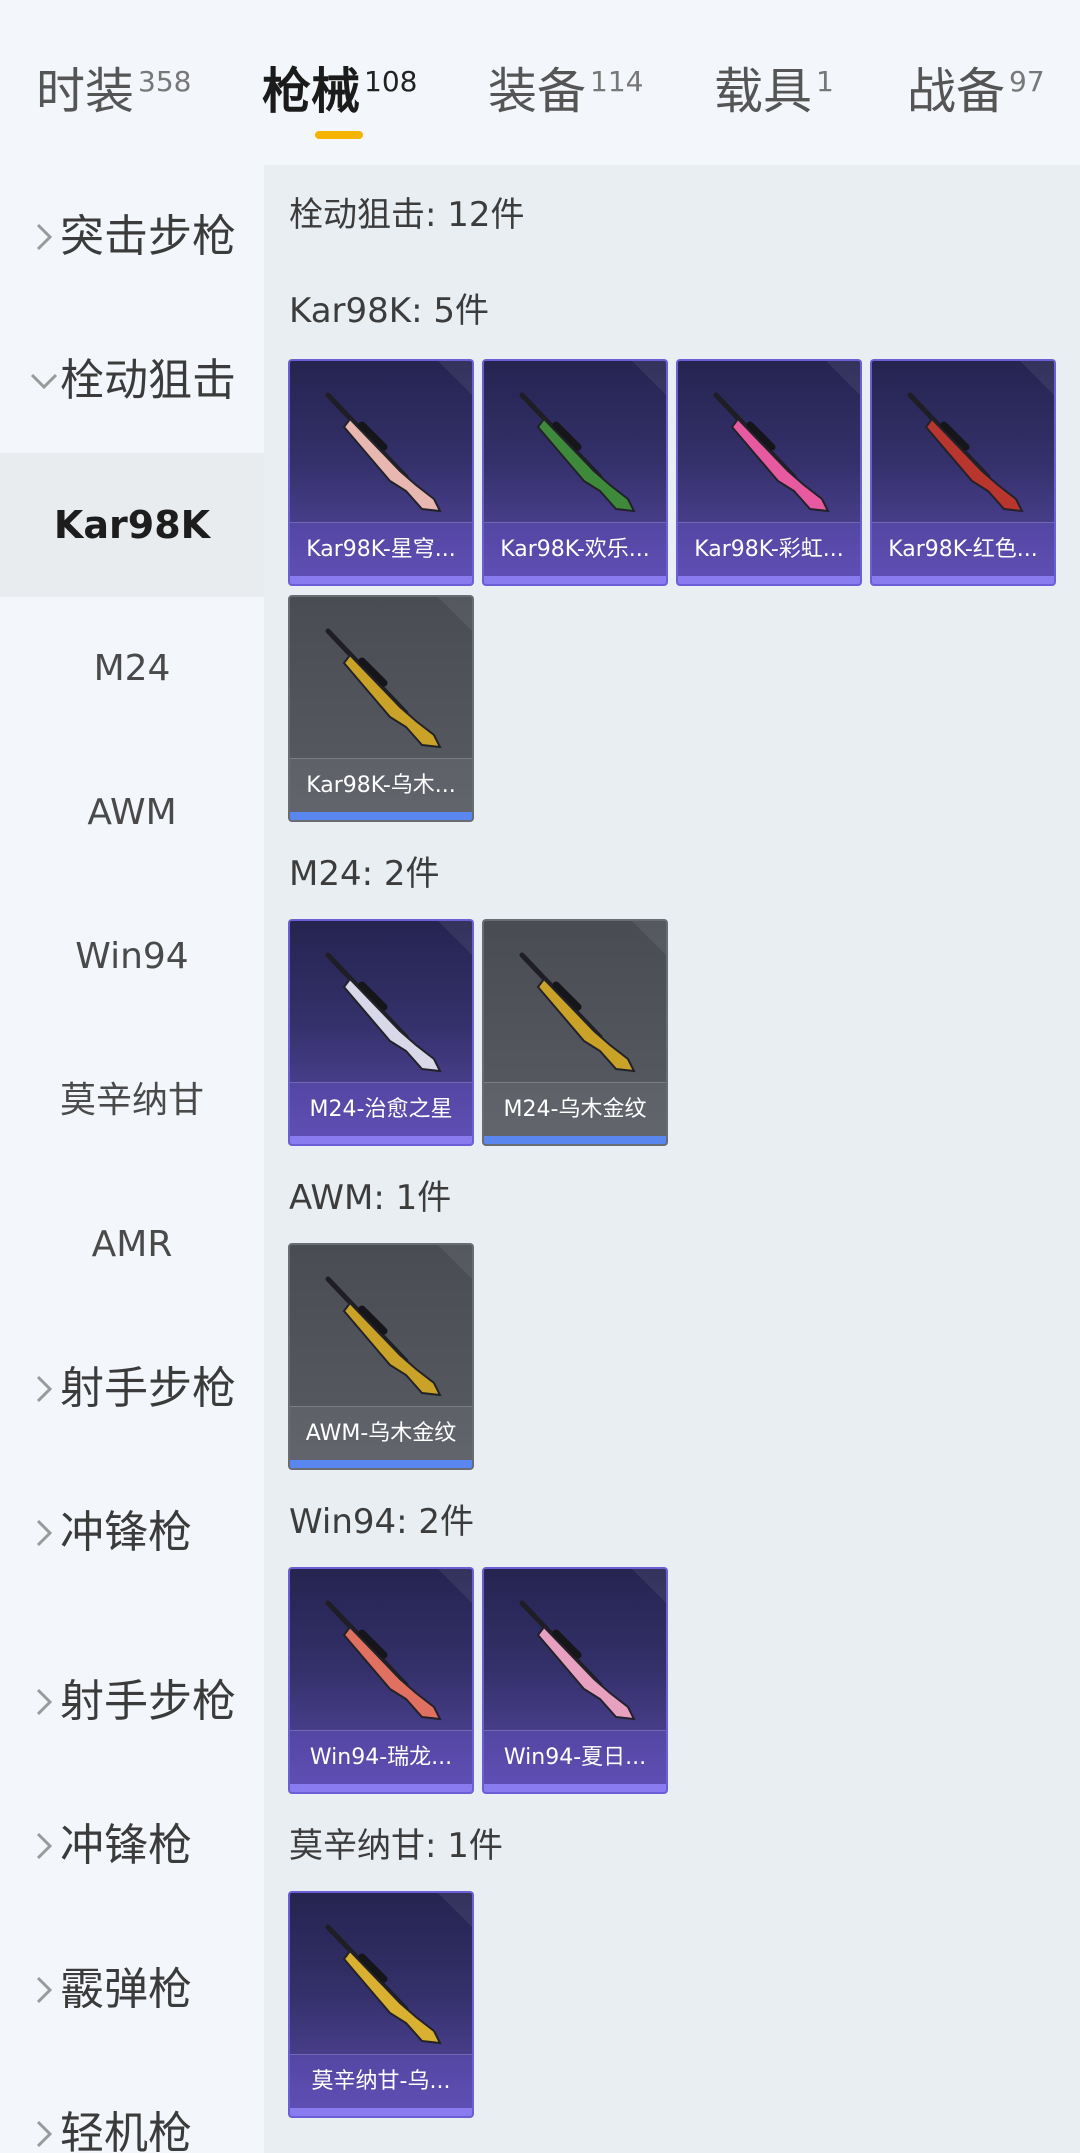  Describe the element at coordinates (537, 91) in the screenshot. I see `tab-label: 装备` at that location.